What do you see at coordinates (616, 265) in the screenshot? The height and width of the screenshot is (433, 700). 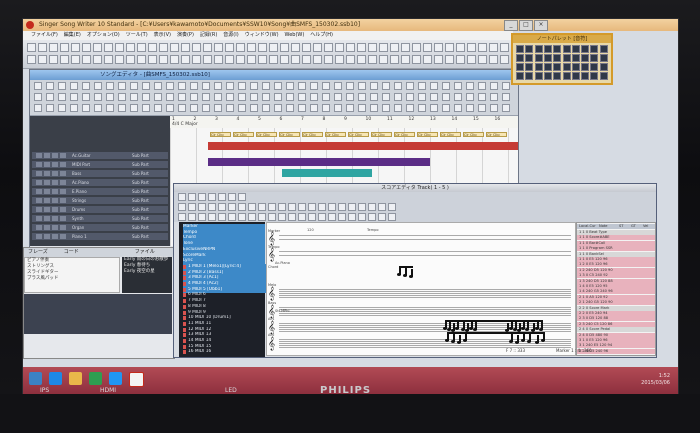 I see `event-row: 1 2 0 E5 120 96` at bounding box center [616, 265].